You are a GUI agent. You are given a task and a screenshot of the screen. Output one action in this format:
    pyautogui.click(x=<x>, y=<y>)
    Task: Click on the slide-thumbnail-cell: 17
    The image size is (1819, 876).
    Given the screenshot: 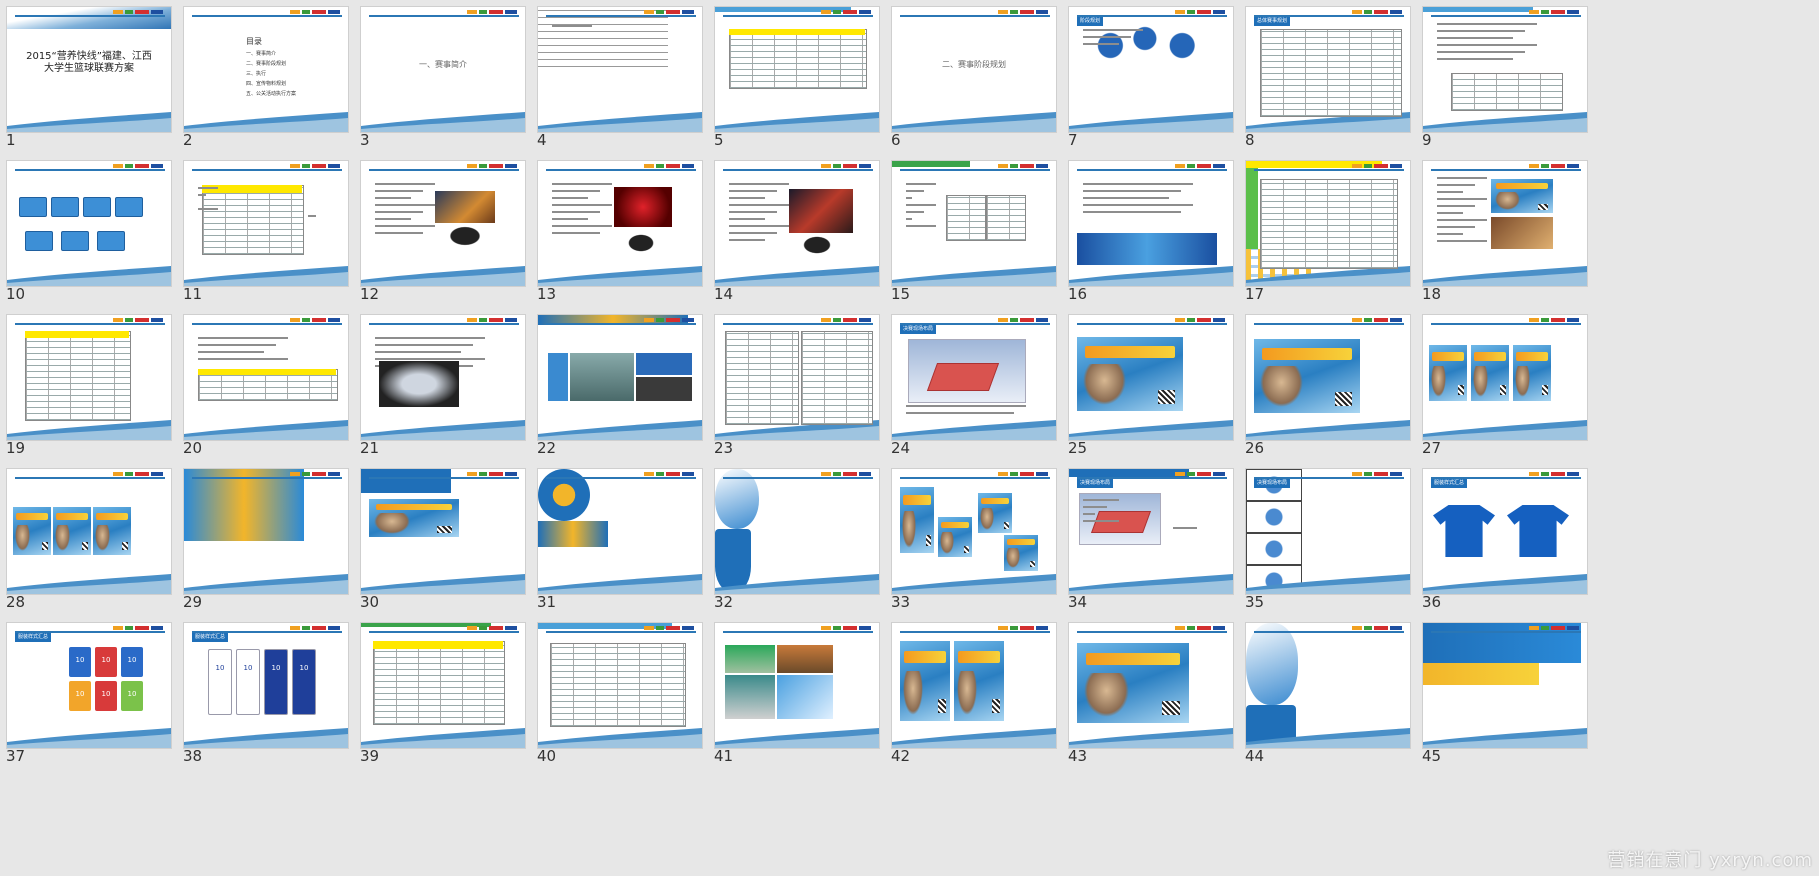 What is the action you would take?
    pyautogui.click(x=1325, y=236)
    